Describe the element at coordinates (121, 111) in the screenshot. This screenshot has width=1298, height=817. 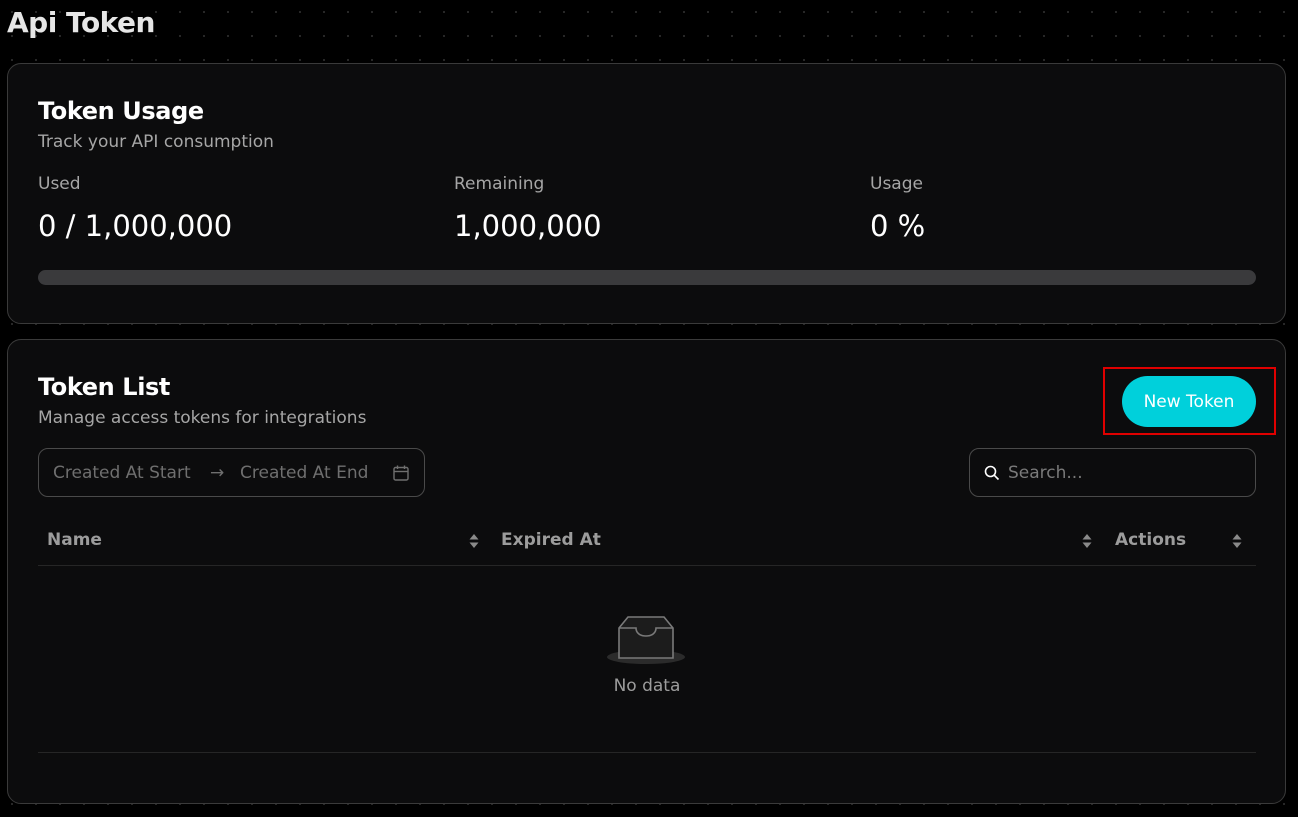
I see `usage-title: Token Usage` at that location.